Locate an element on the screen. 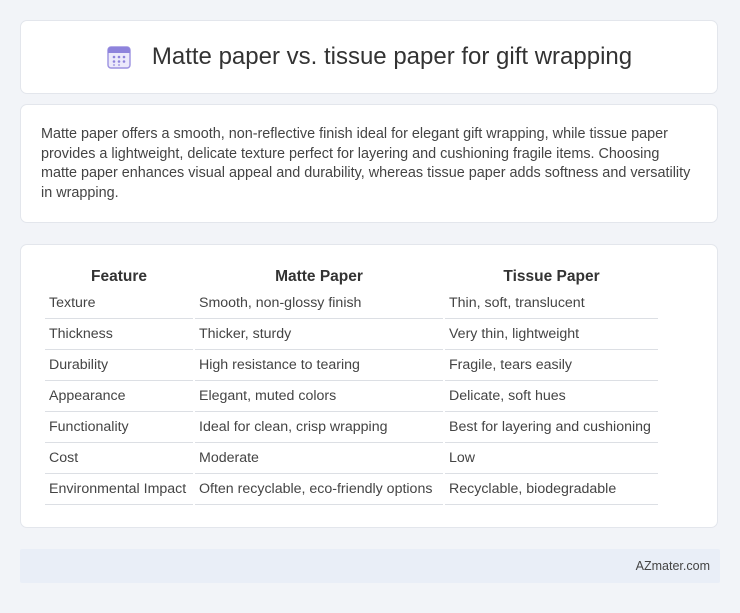 This screenshot has height=613, width=740. matte-cell: Thicker, sturdy is located at coordinates (319, 334).